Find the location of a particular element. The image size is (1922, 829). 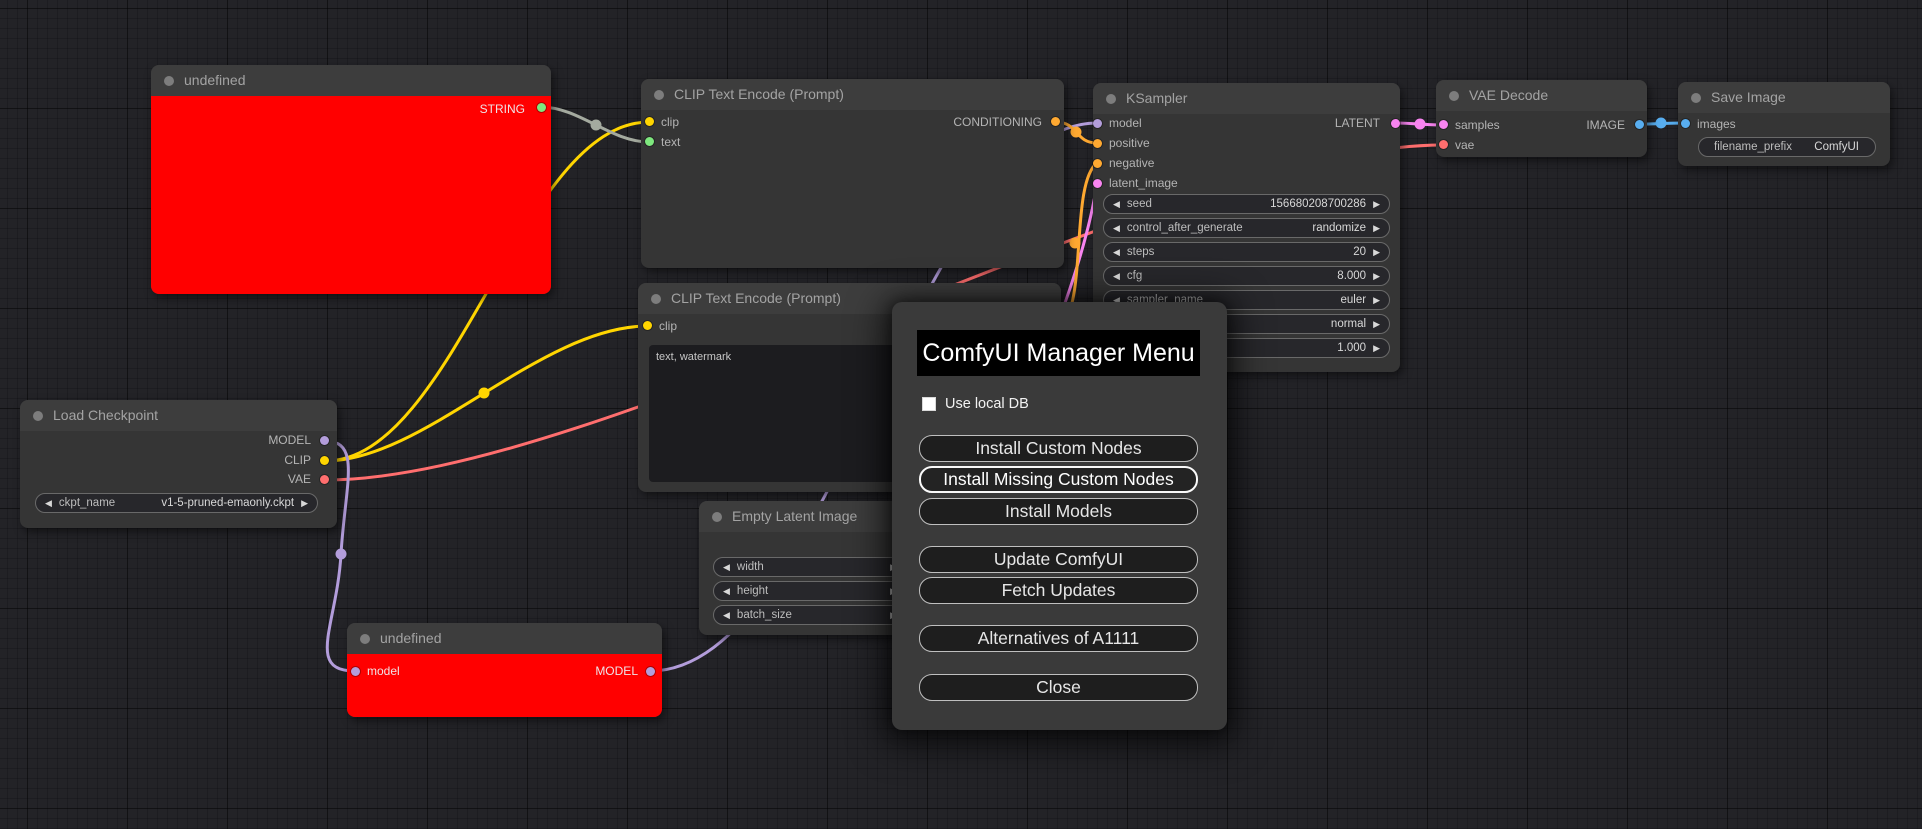

install-custom-nodes-button: Install Custom Nodes is located at coordinates (1058, 448).